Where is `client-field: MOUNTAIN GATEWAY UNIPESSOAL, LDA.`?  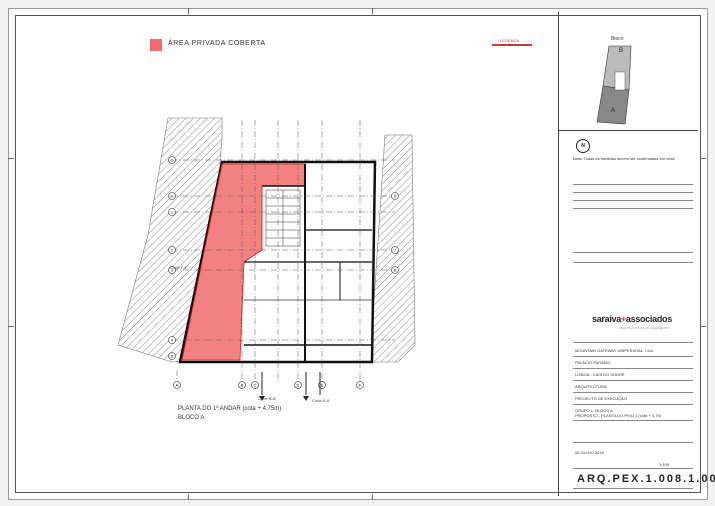
client-field: MOUNTAIN GATEWAY UNIPESSOAL, LDA. is located at coordinates (615, 350).